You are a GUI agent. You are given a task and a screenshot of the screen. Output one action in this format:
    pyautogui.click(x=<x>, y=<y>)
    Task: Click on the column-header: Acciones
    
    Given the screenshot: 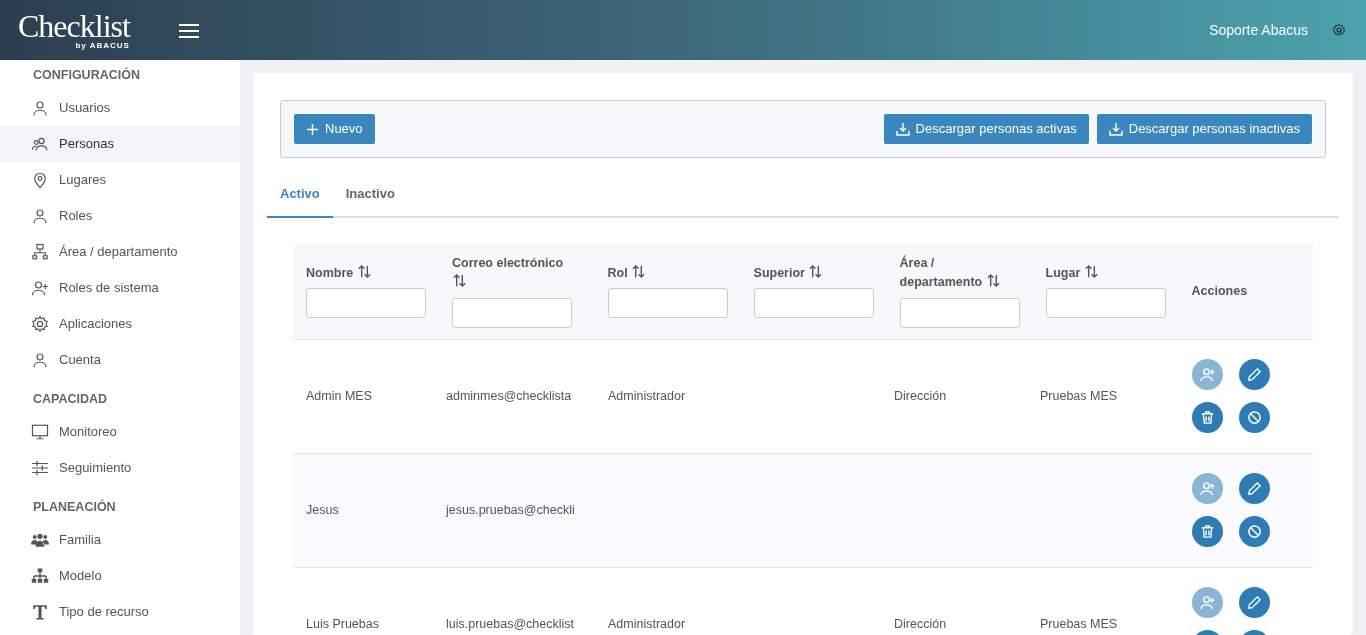 What is the action you would take?
    pyautogui.click(x=1245, y=291)
    